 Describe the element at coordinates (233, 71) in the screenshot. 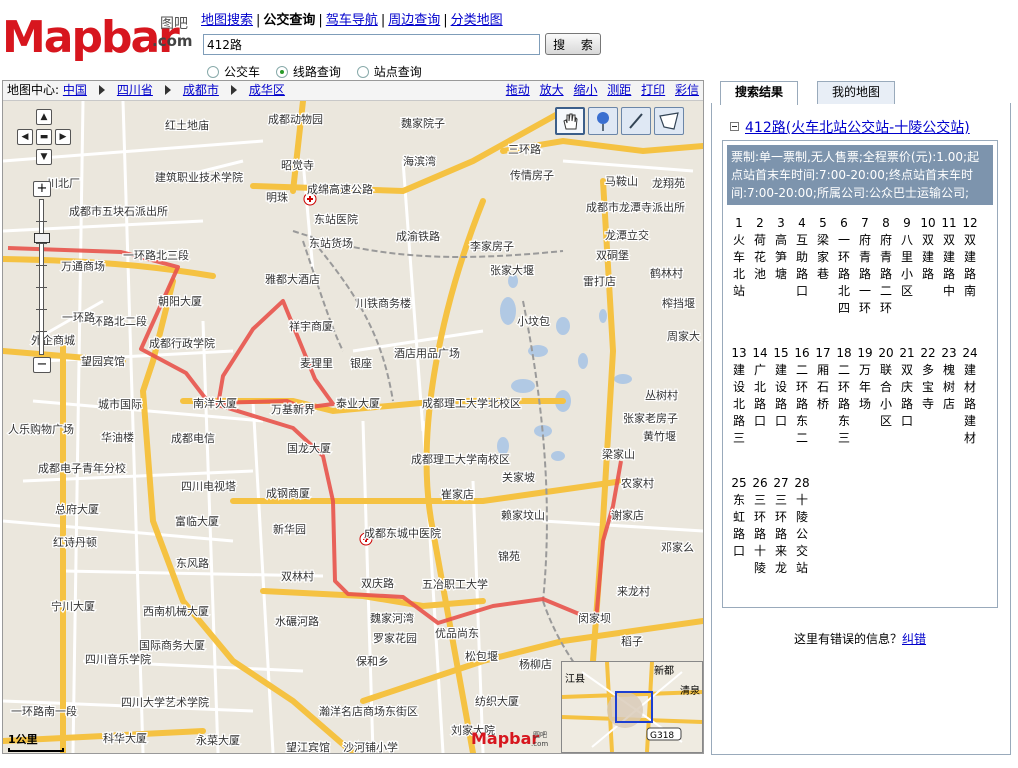

I see `radio-bus: 公交车` at that location.